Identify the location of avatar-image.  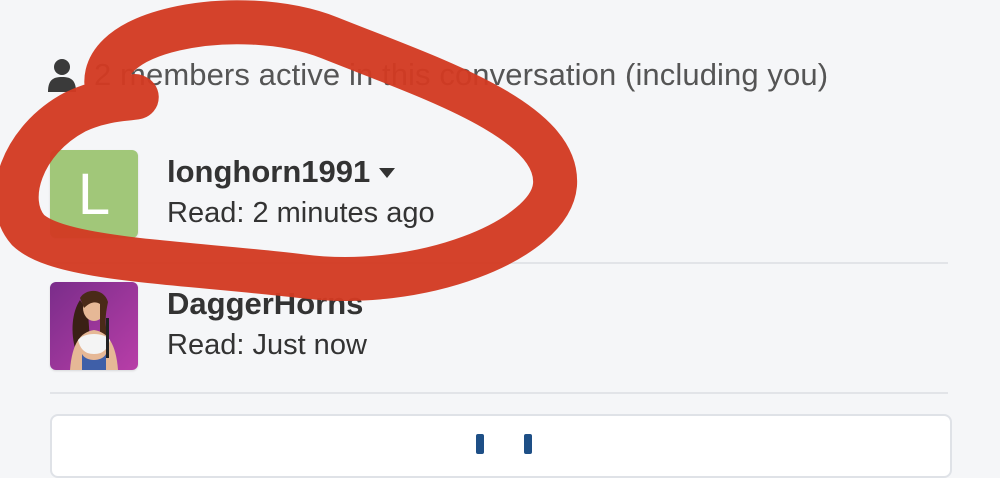
(94, 326).